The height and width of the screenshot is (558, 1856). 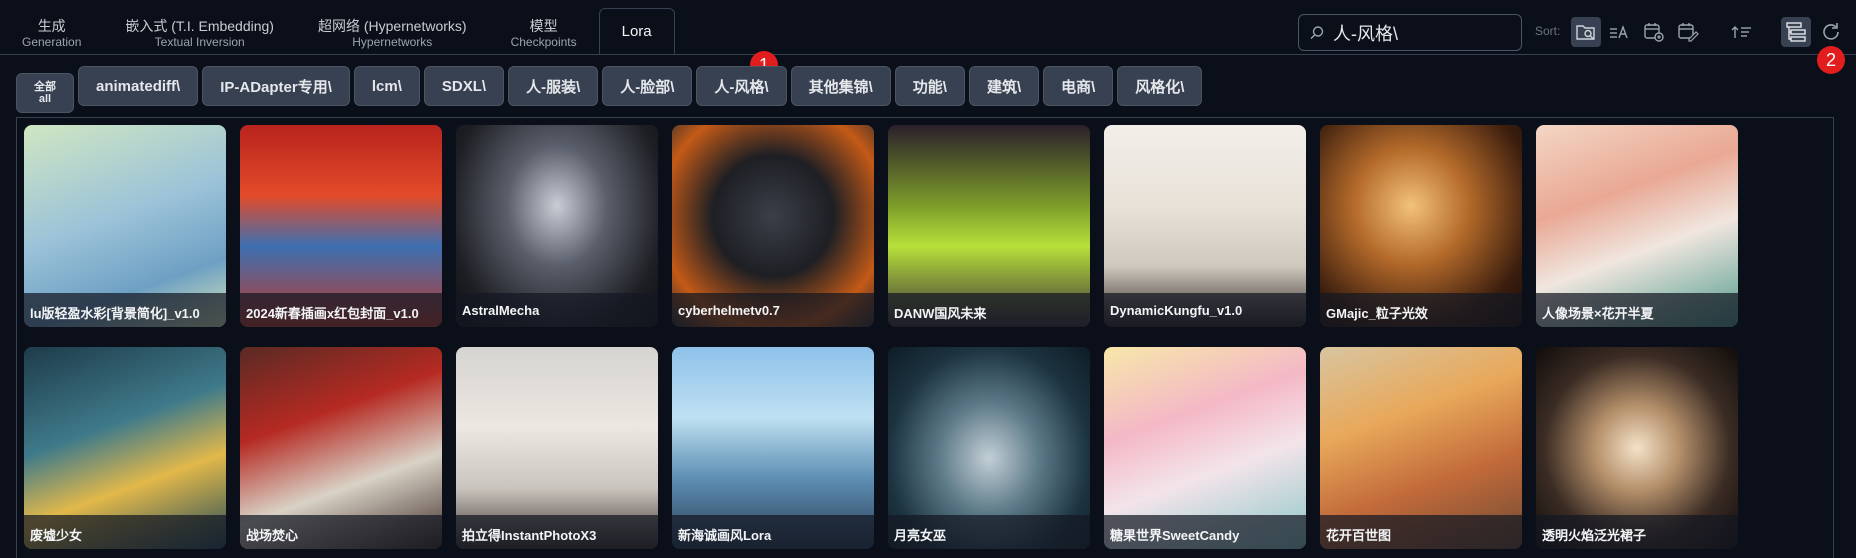 I want to click on annotation-badge: 2, so click(x=1831, y=60).